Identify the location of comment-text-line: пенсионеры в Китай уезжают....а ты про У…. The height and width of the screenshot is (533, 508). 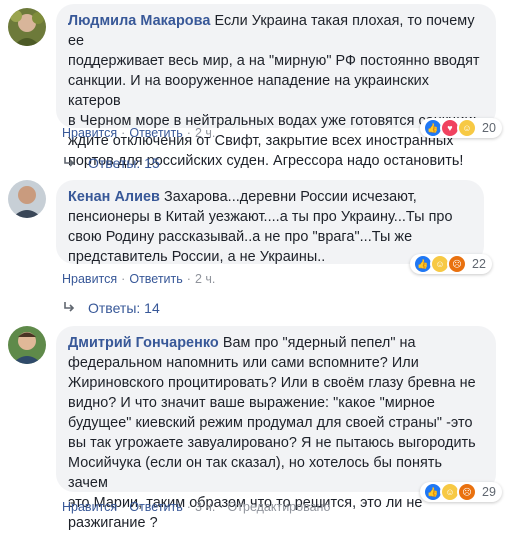
(260, 217).